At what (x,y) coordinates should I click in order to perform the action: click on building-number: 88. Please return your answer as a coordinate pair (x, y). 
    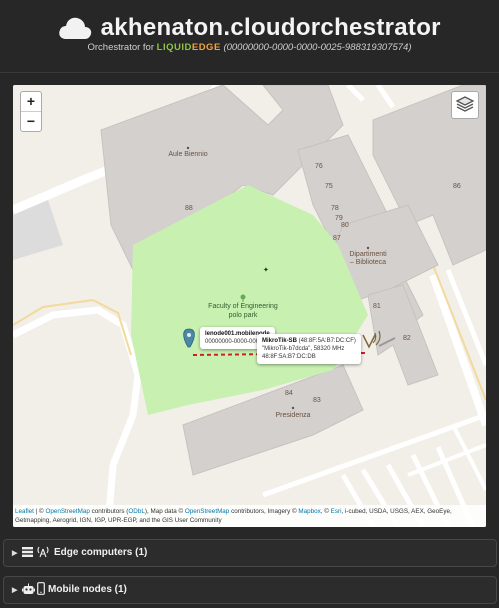
    Looking at the image, I should click on (189, 208).